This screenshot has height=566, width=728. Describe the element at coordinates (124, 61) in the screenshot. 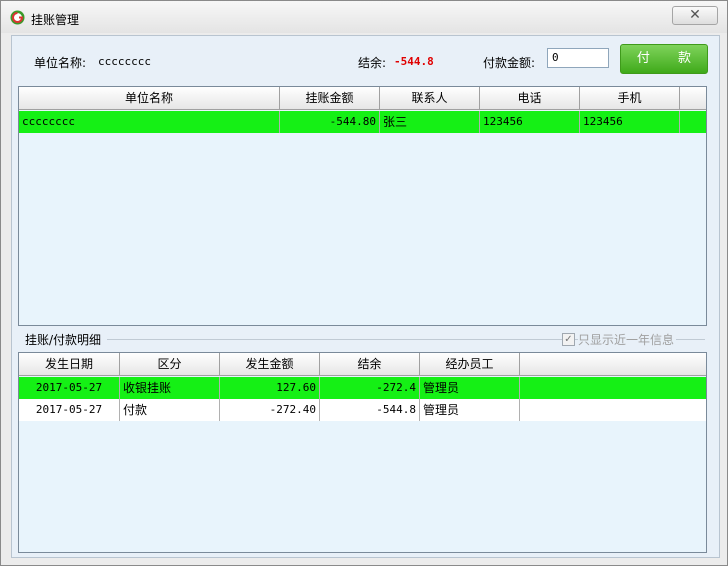

I see `unit-name-value: cccccccc` at that location.